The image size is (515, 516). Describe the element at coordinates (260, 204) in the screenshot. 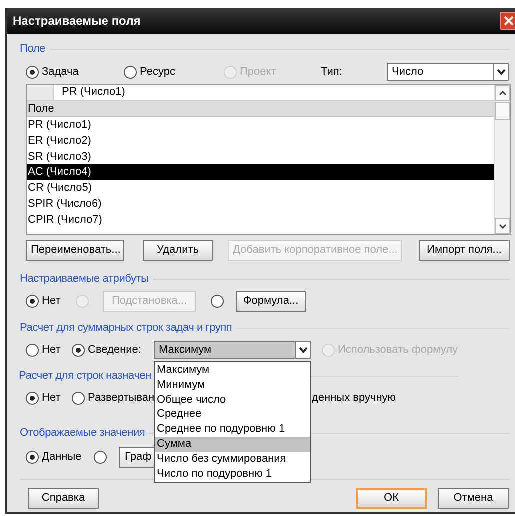

I see `field-row: SPIR (Число6)` at that location.